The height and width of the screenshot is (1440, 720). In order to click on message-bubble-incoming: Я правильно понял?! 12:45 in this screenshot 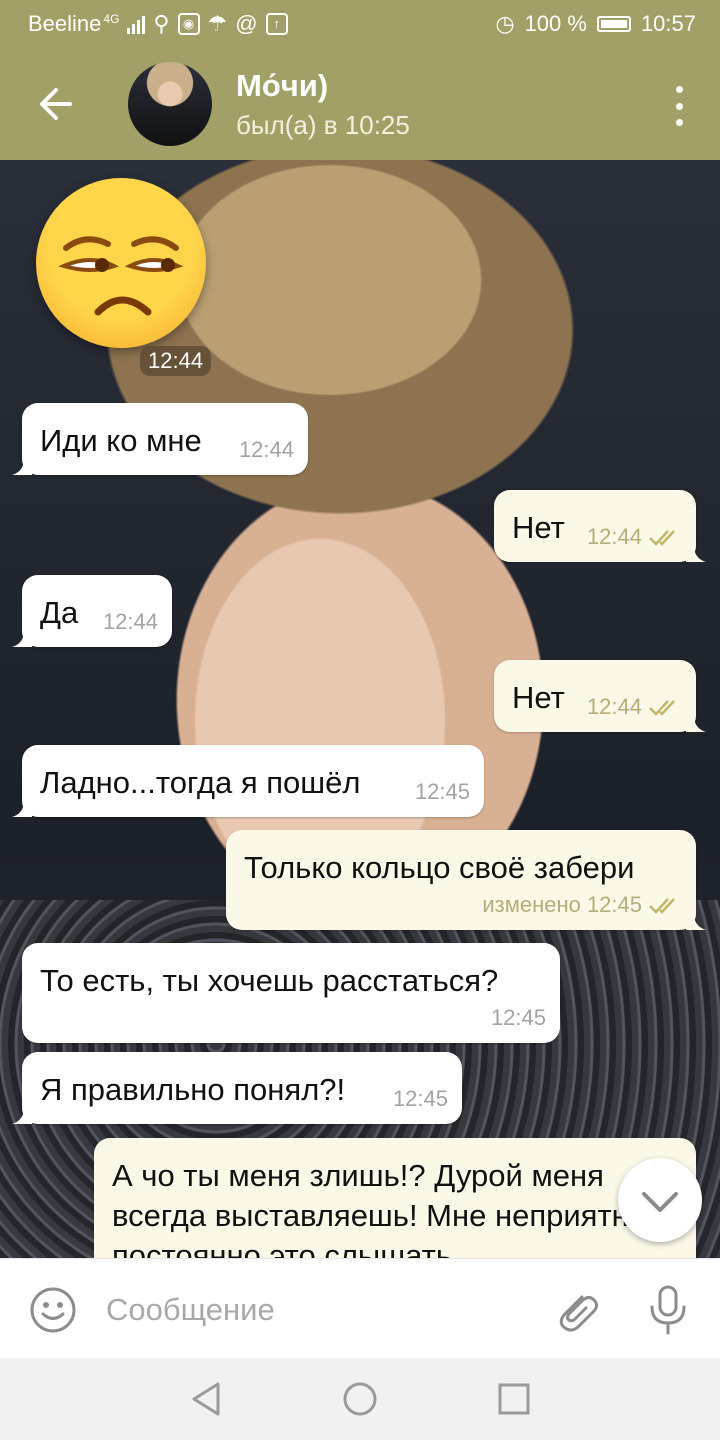, I will do `click(237, 1088)`.